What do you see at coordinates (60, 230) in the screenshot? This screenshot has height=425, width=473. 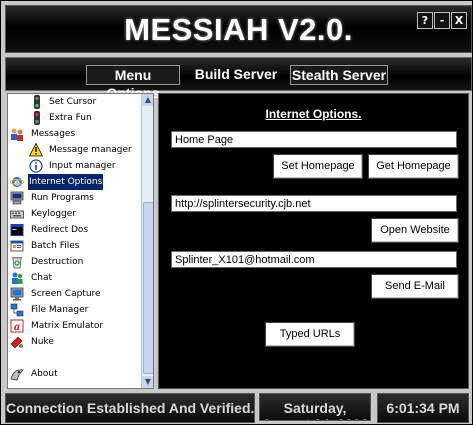 I see `tree-item-label: Redirect Dos` at bounding box center [60, 230].